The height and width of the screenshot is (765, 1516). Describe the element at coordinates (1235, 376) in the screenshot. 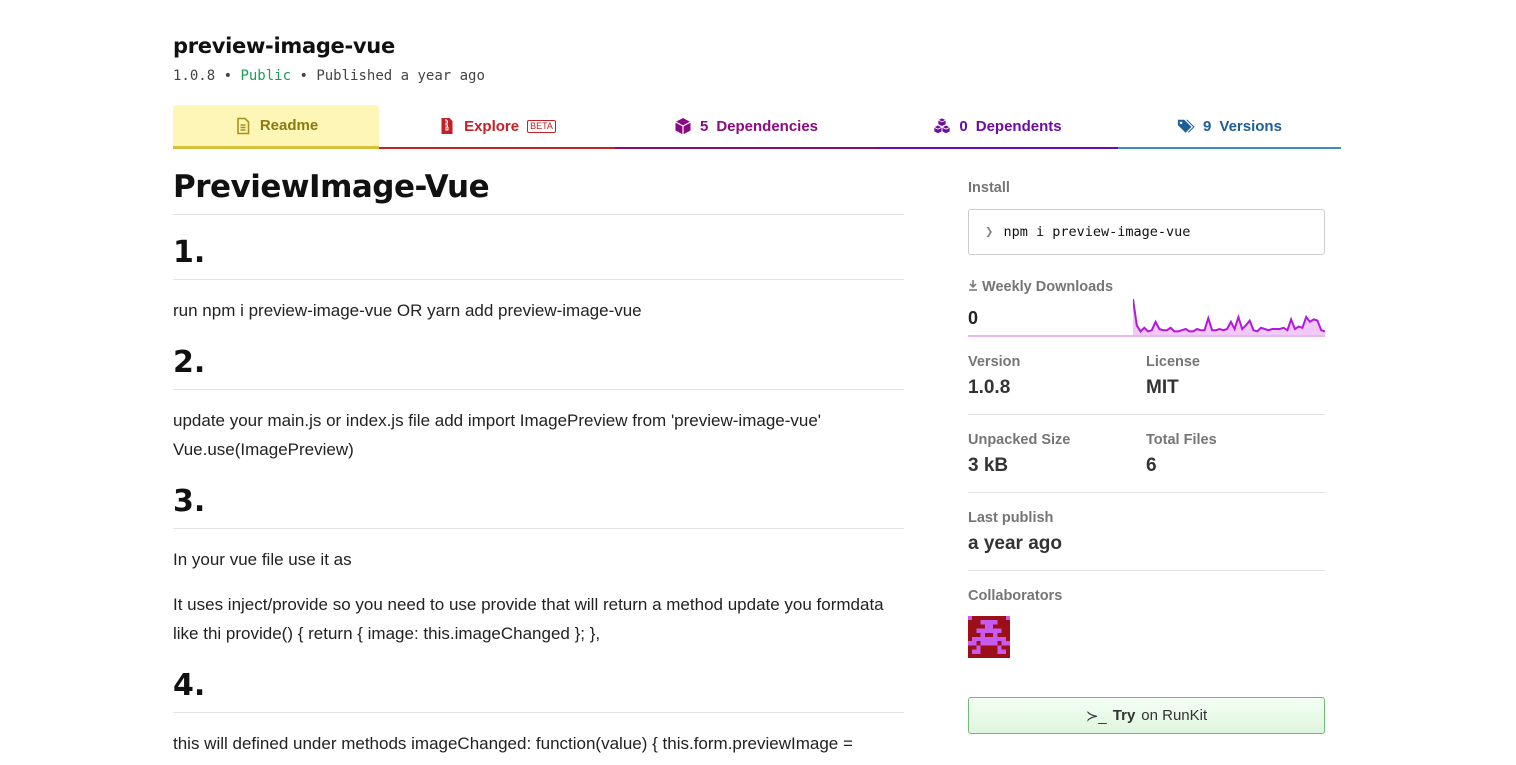

I see `license-info: License MIT` at that location.